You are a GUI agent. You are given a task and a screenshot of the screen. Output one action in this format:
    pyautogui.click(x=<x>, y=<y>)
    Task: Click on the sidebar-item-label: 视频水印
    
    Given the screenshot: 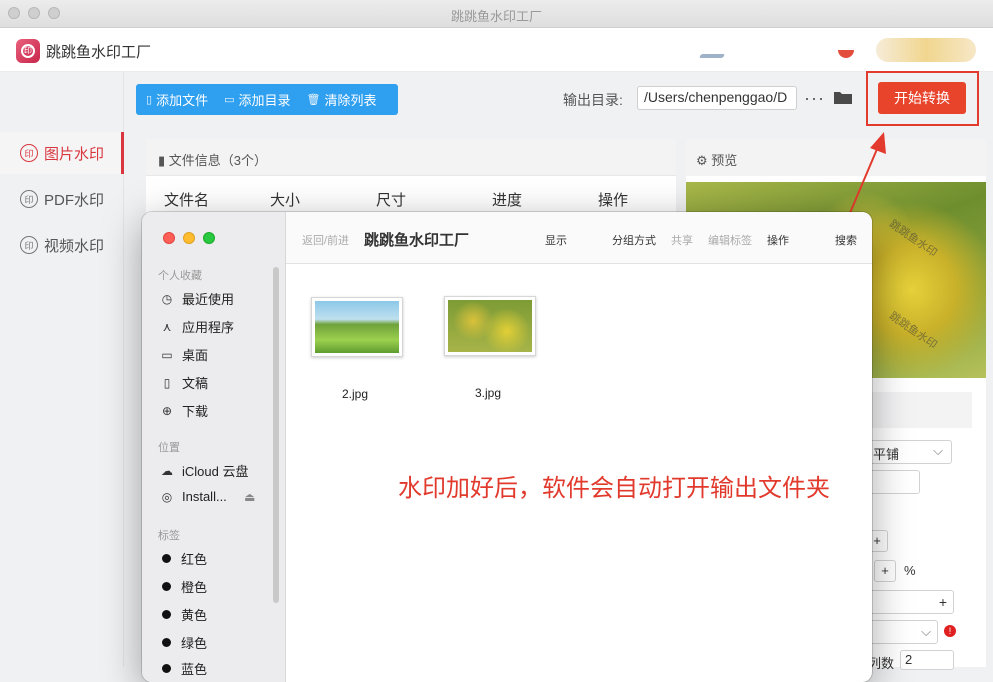 What is the action you would take?
    pyautogui.click(x=74, y=246)
    